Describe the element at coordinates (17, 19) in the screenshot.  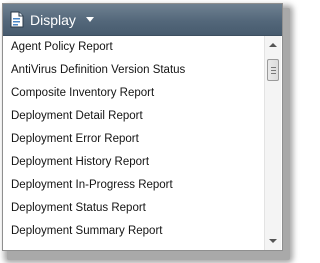
I see `report-document-icon` at that location.